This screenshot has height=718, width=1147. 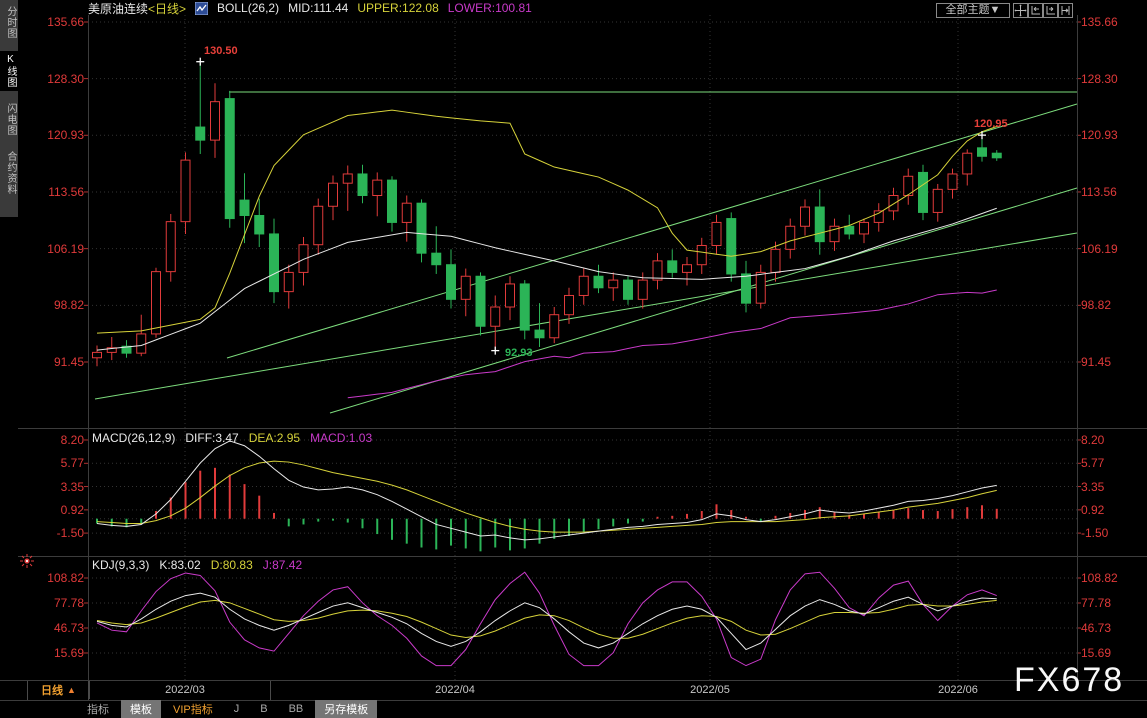 What do you see at coordinates (231, 565) in the screenshot?
I see `kdj-d-value: D:80.83` at bounding box center [231, 565].